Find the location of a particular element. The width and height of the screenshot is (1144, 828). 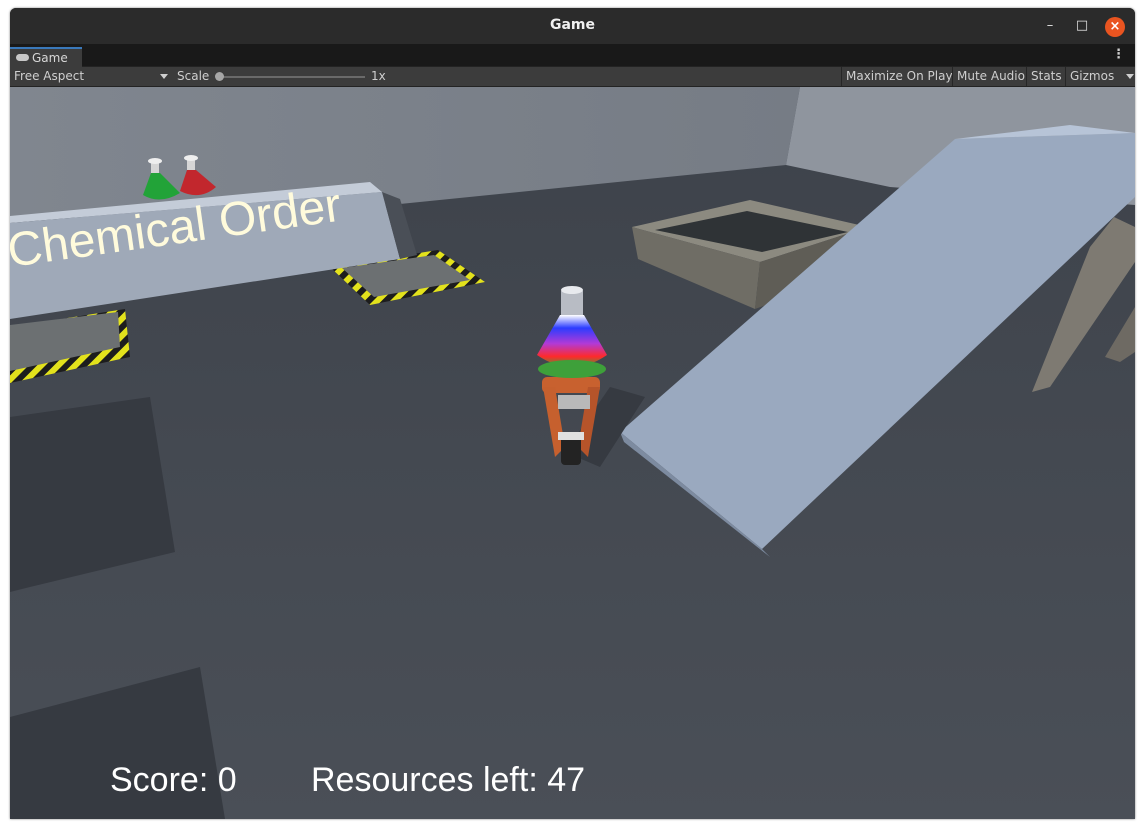

more-options-icon: ⋮ is located at coordinates (1118, 54).